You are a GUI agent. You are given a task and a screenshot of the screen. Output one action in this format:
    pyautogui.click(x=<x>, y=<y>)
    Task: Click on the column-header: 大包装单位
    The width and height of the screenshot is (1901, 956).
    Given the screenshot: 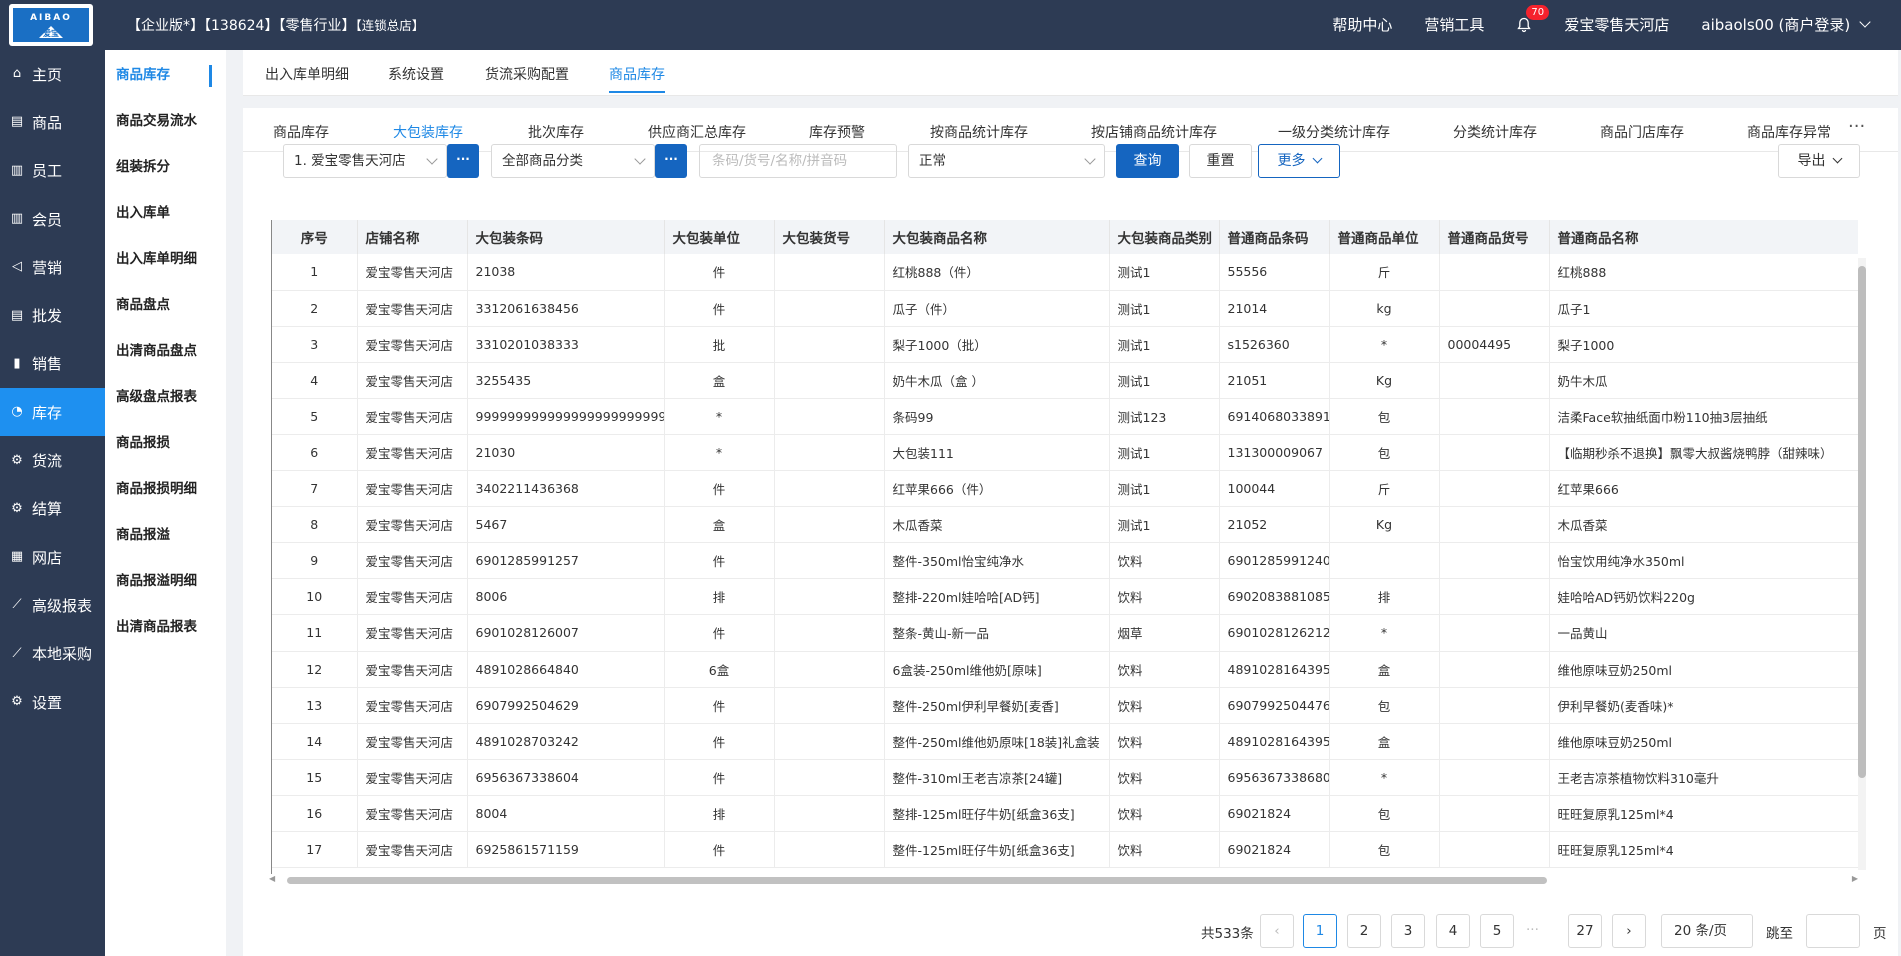 What is the action you would take?
    pyautogui.click(x=719, y=237)
    